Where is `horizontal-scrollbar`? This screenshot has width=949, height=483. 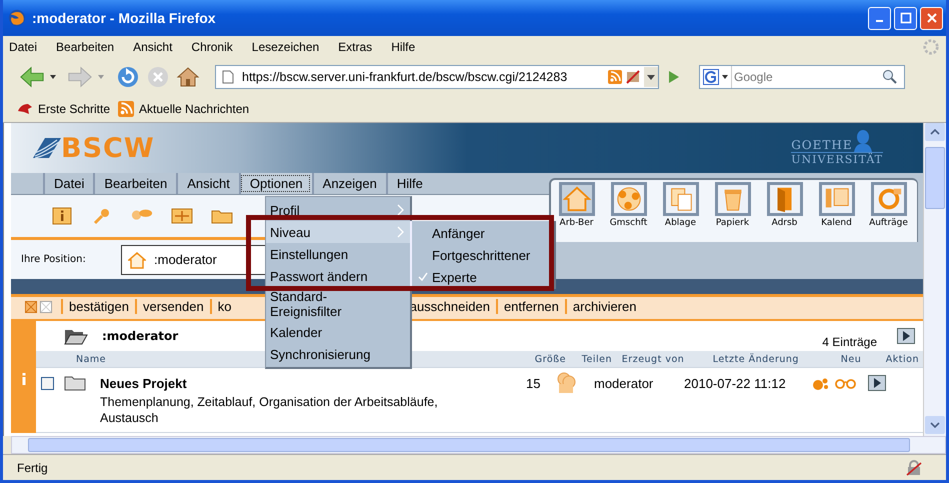
horizontal-scrollbar is located at coordinates (478, 445).